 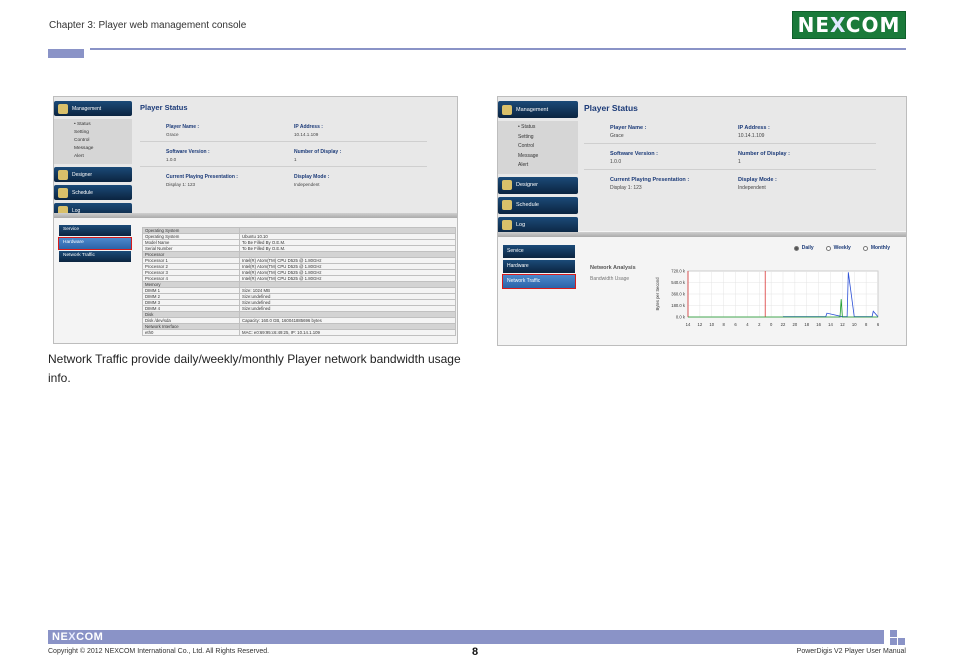 What do you see at coordinates (78, 637) in the screenshot?
I see `footer-logo: NEXCOM` at bounding box center [78, 637].